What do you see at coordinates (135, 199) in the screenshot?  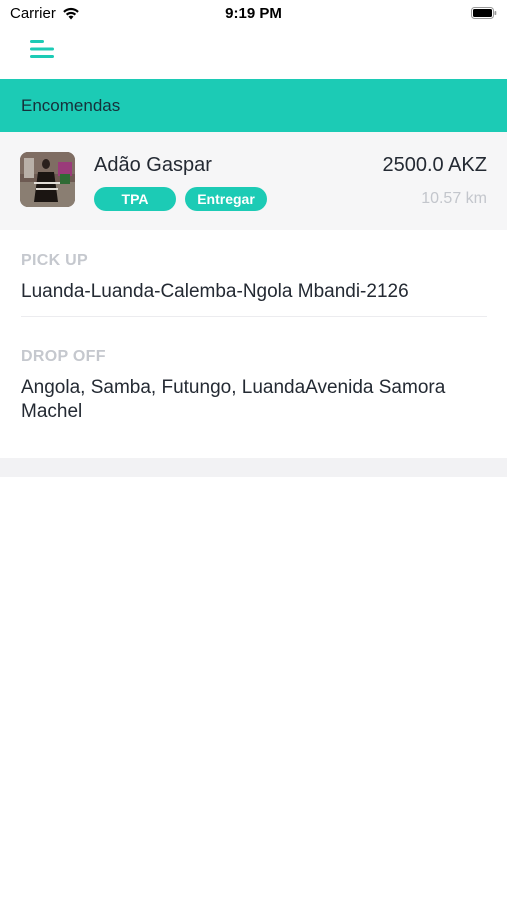 I see `payment-method-badge: TPA` at bounding box center [135, 199].